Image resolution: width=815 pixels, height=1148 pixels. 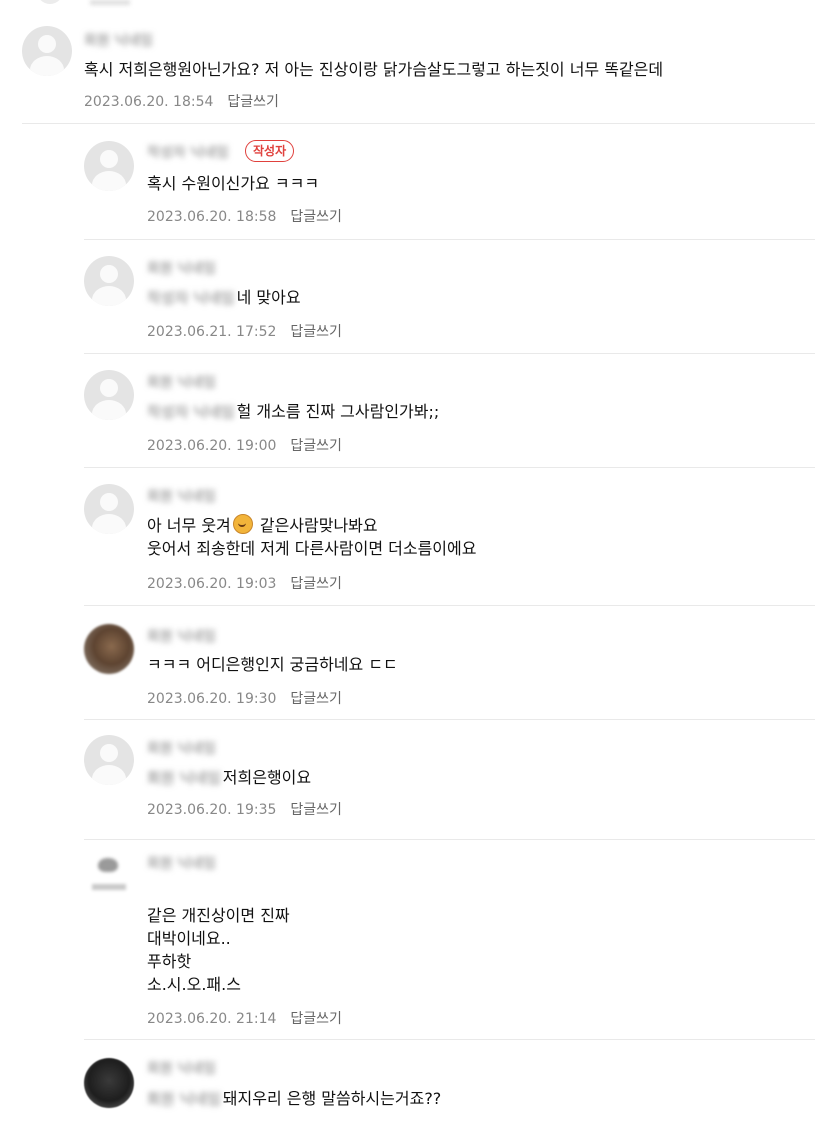 I want to click on reply-item: 회원 닉네임 회원 닉네임 돼지우리 은행 말씀하시는거죠??, so click(x=449, y=1094).